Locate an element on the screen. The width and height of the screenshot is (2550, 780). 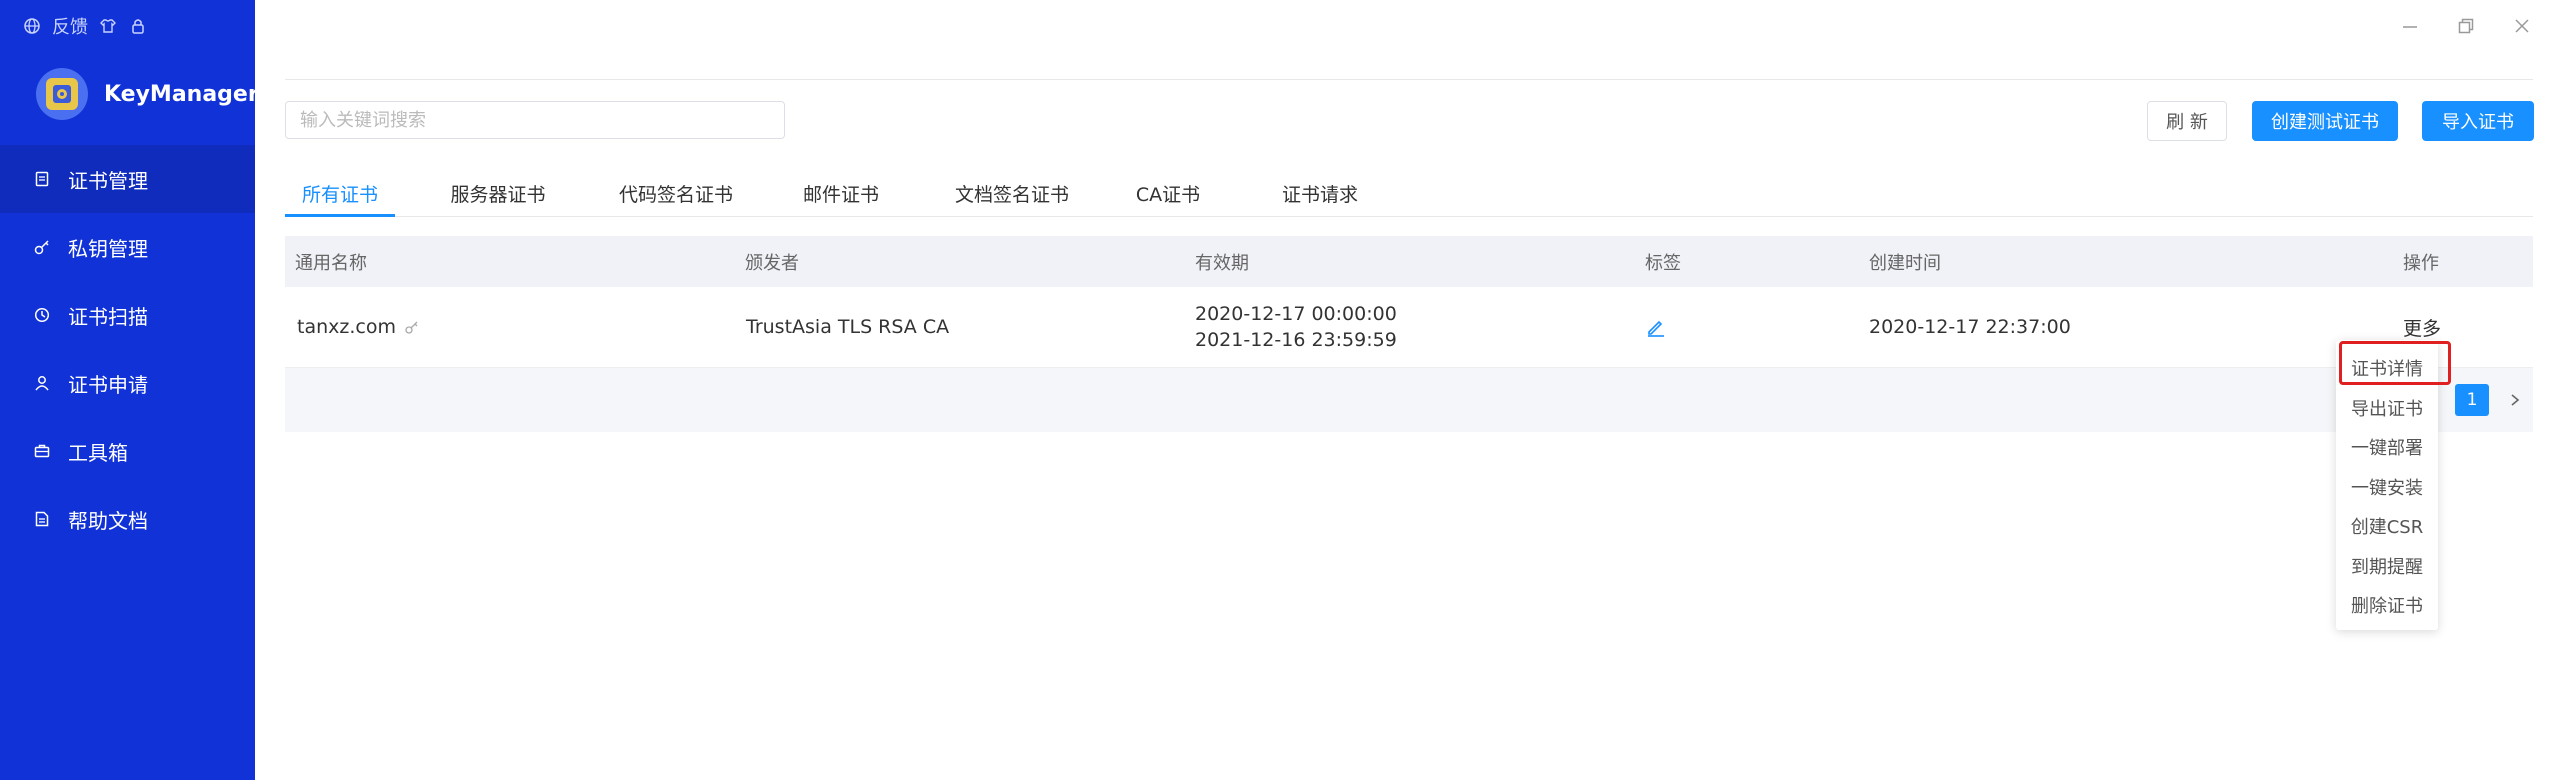
common-name-cell: tanxz.com is located at coordinates (358, 327).